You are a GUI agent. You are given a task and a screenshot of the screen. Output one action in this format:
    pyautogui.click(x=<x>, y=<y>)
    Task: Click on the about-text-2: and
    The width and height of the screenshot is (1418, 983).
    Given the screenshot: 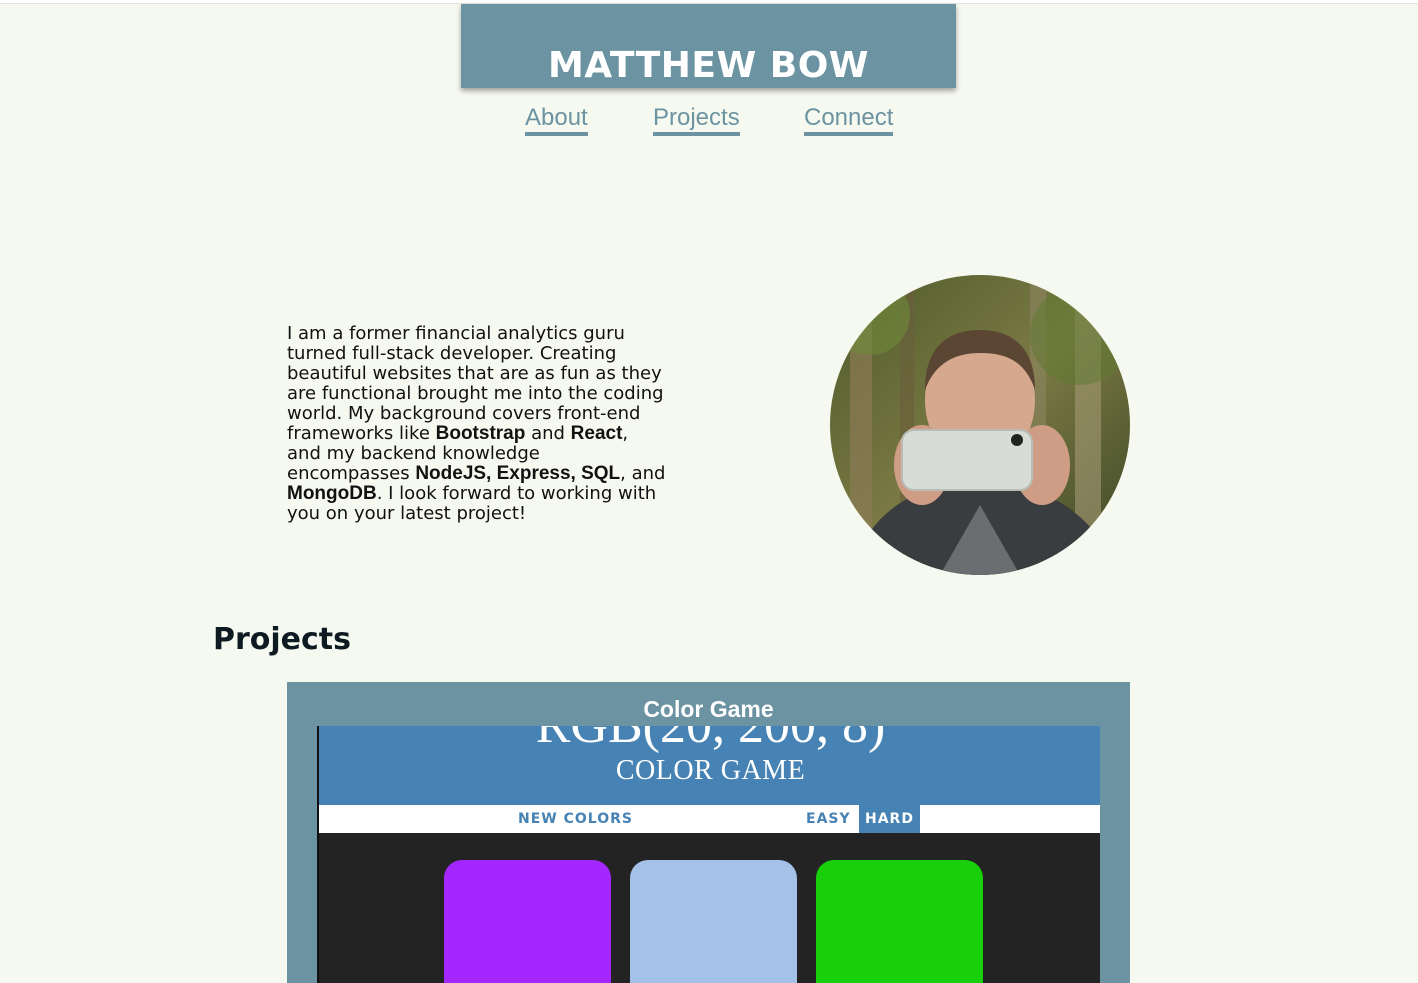 What is the action you would take?
    pyautogui.click(x=548, y=433)
    